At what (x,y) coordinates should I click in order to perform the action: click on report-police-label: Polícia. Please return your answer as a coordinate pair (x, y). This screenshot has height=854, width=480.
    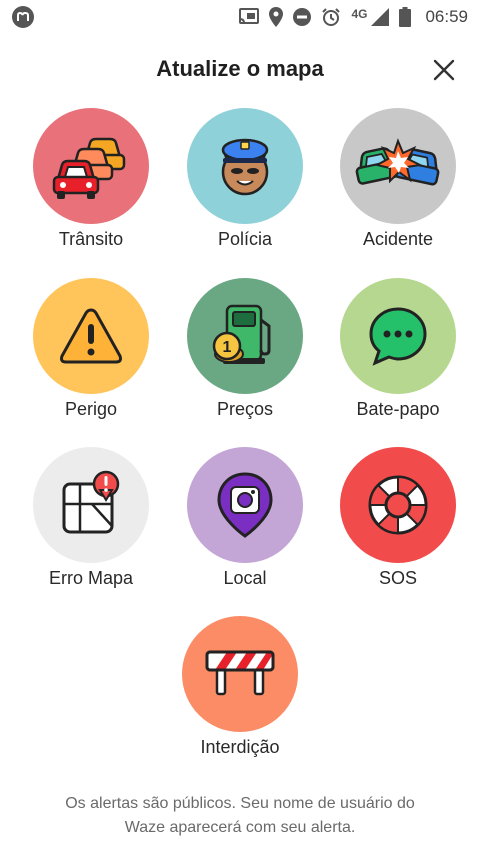
    Looking at the image, I should click on (245, 239).